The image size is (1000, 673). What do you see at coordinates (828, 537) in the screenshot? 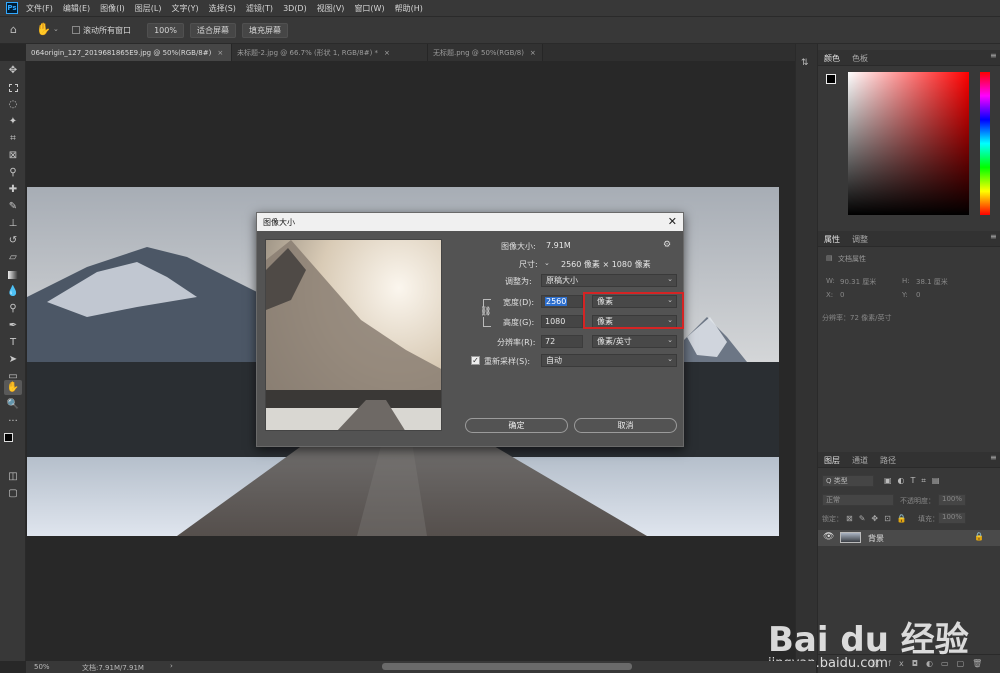
I see `eye-icon: 👁` at bounding box center [828, 537].